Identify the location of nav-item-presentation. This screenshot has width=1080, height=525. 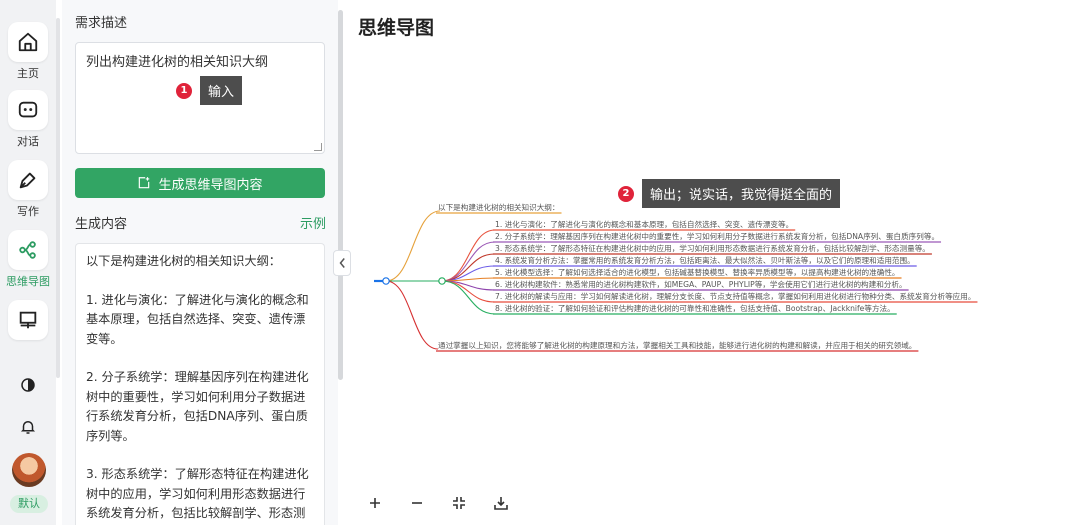
(28, 320).